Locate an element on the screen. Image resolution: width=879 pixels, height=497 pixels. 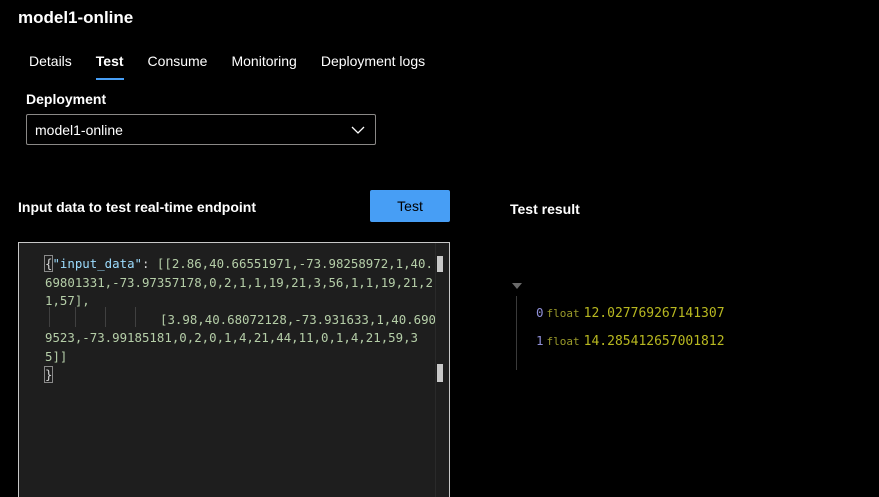
result-index: 0 is located at coordinates (540, 312).